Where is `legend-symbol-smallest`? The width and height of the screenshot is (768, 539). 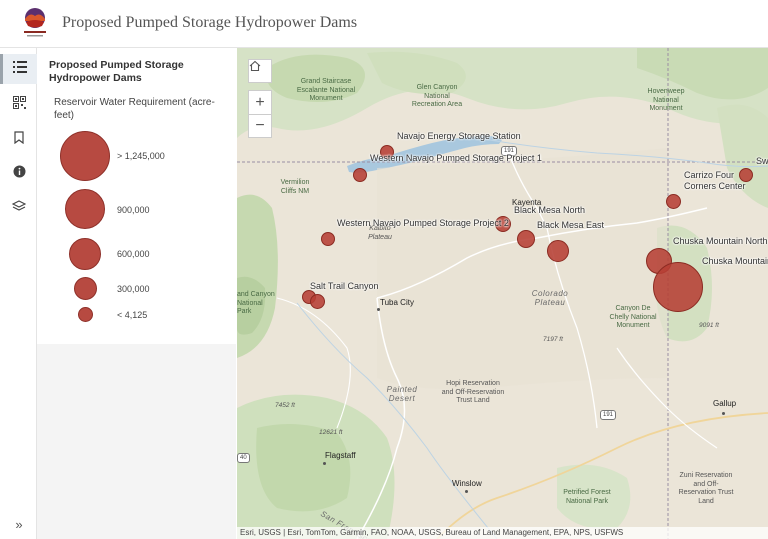
legend-symbol-smallest is located at coordinates (85, 314).